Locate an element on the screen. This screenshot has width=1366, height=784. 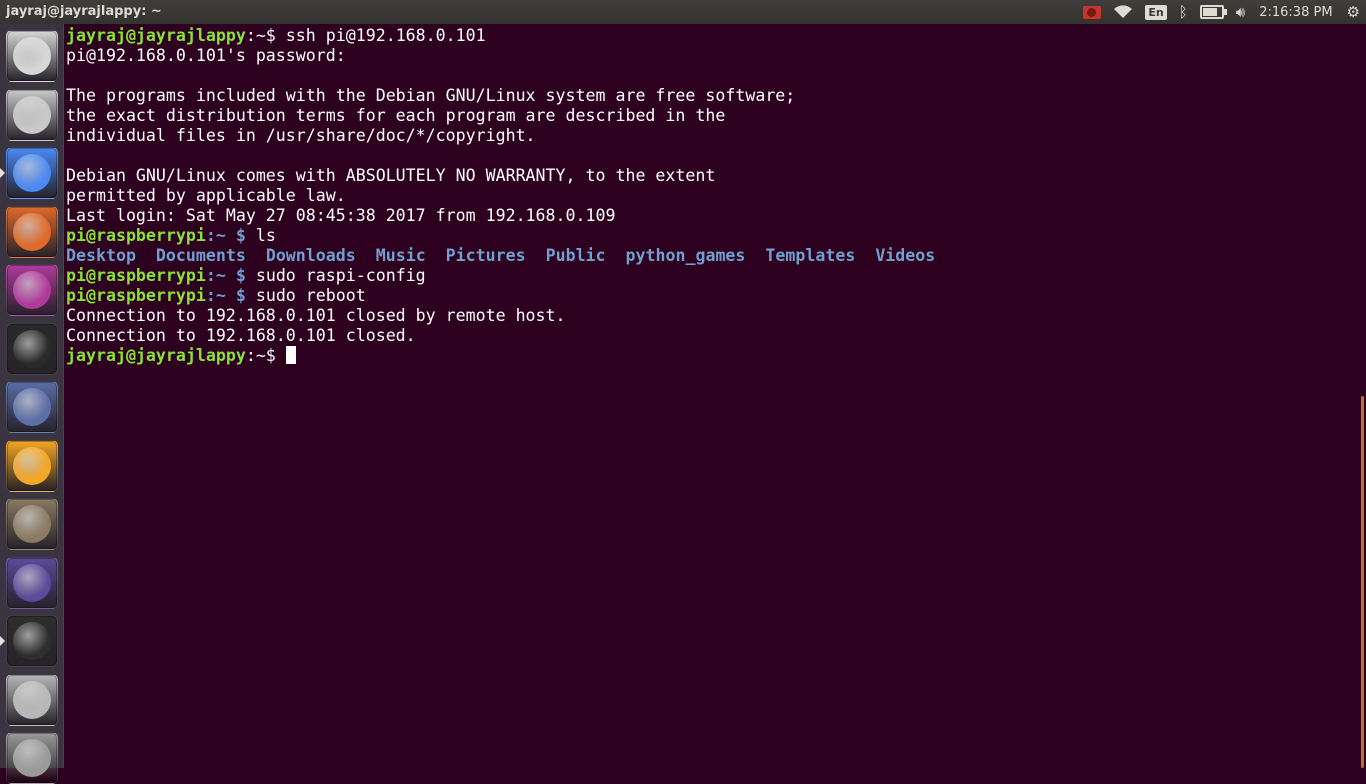
terminal-line: pi@raspberrypi:~ $ sudo reboot is located at coordinates (711, 296).